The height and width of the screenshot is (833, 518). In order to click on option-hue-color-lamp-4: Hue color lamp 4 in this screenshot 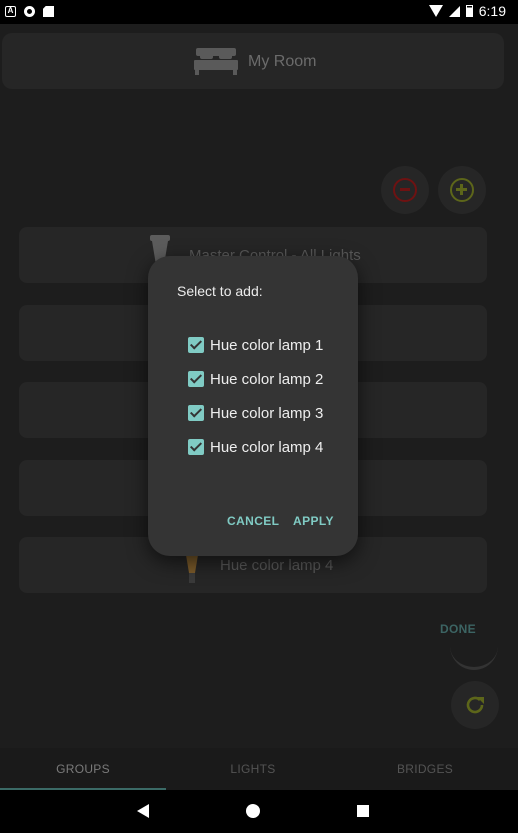, I will do `click(255, 447)`.